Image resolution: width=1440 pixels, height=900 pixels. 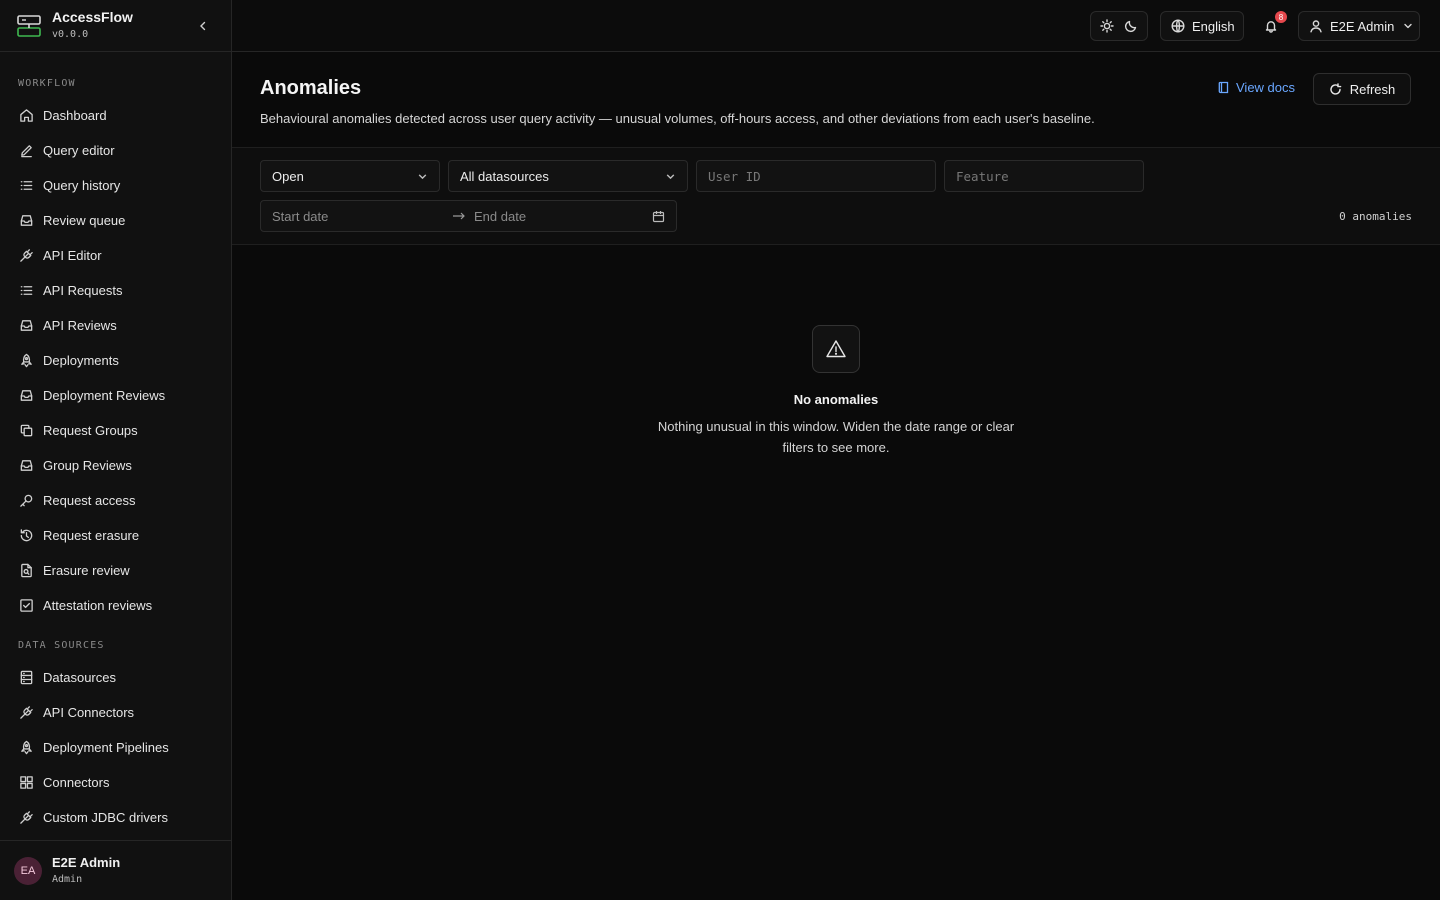 I want to click on empty-state-title: No anomalies, so click(x=836, y=399).